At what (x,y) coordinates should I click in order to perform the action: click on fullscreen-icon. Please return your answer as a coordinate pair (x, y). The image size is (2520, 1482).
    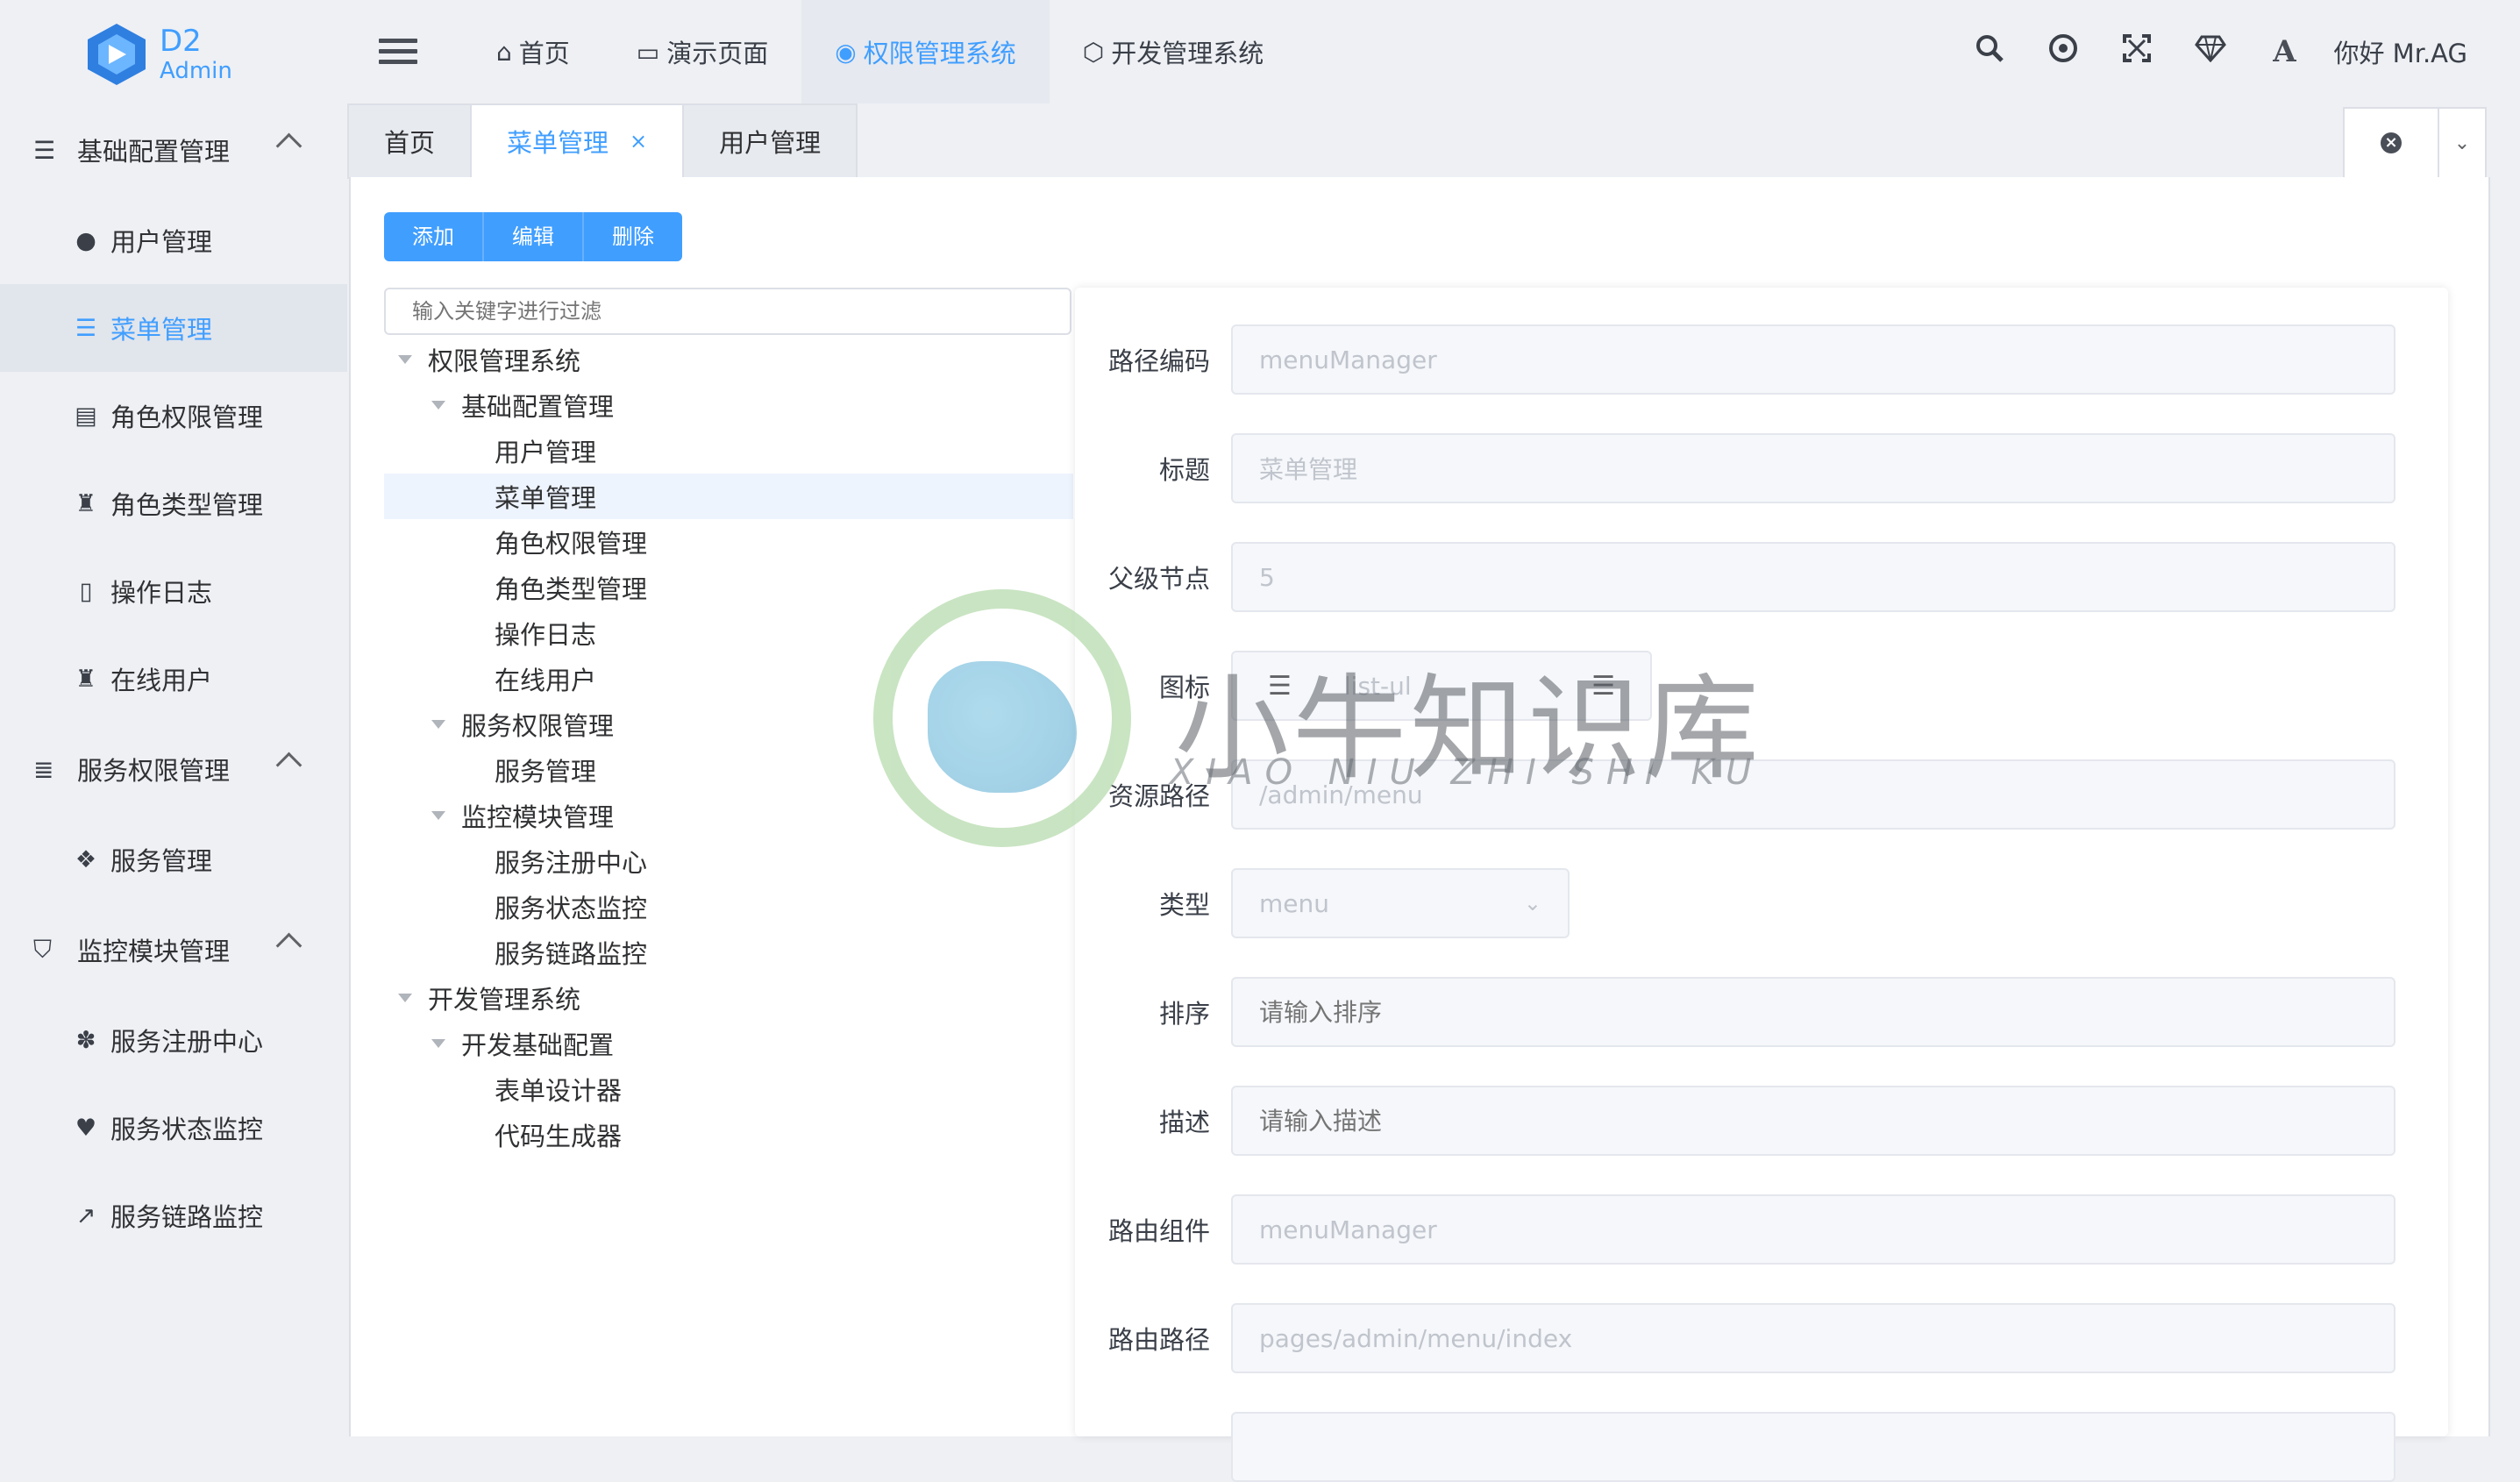
    Looking at the image, I should click on (2137, 52).